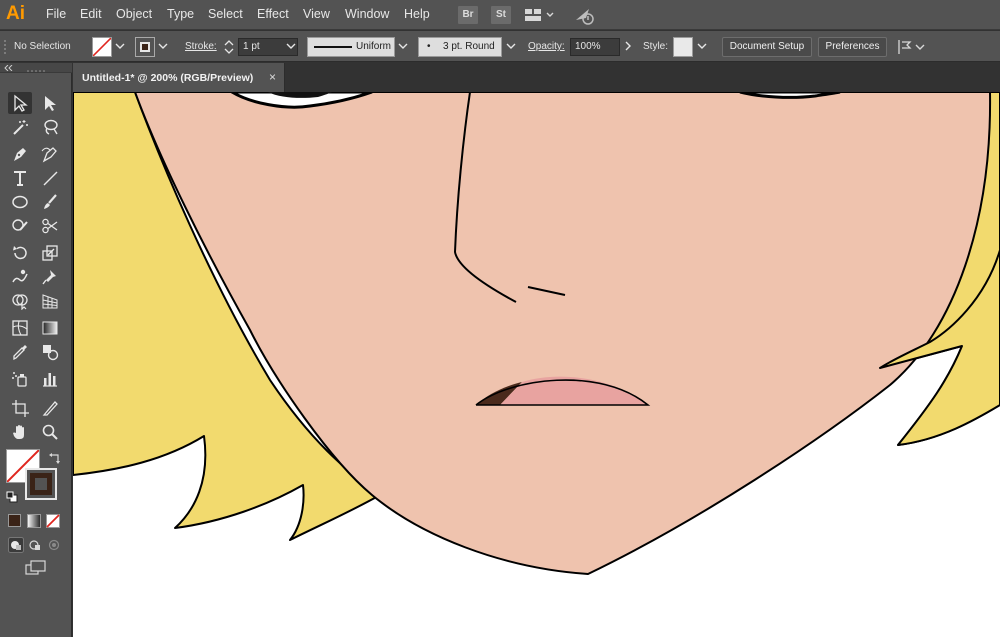  Describe the element at coordinates (36, 568) in the screenshot. I see `change-screen-mode-icon` at that location.